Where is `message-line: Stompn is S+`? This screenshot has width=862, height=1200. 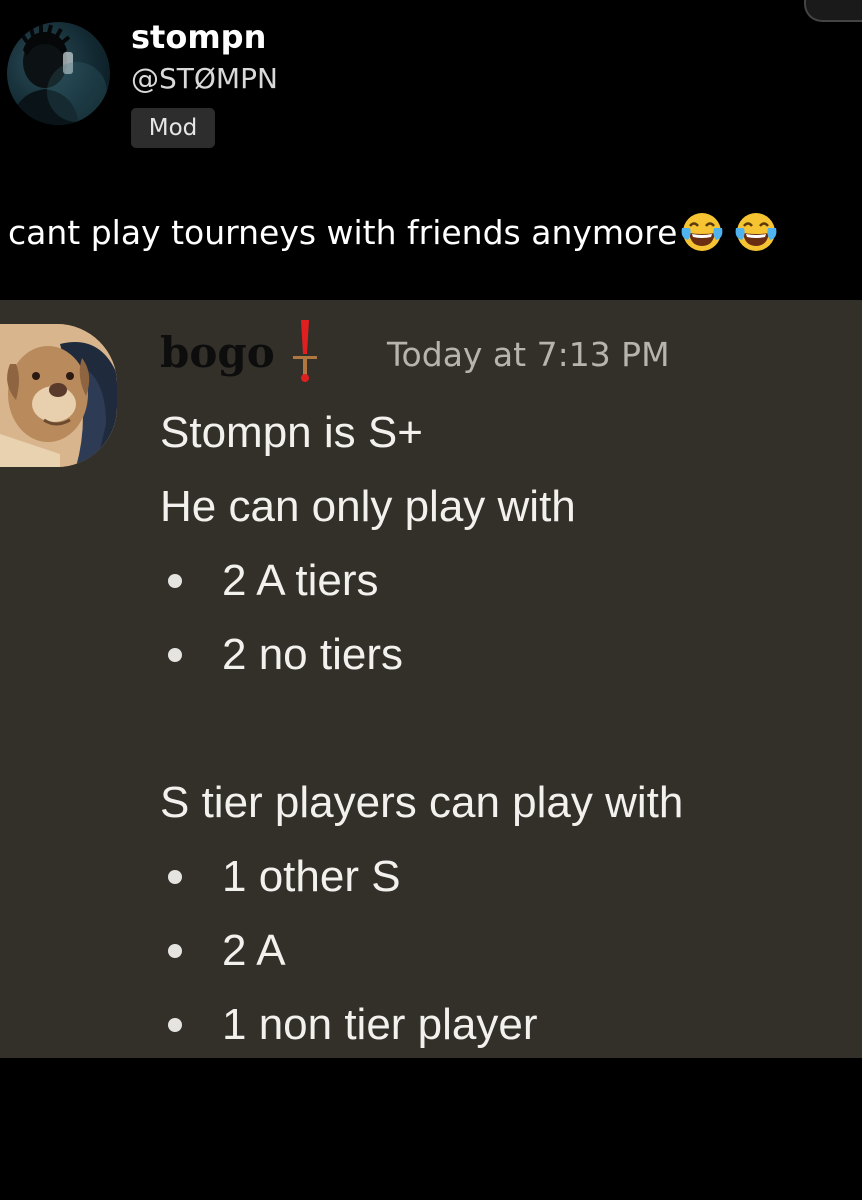 message-line: Stompn is S+ is located at coordinates (291, 432).